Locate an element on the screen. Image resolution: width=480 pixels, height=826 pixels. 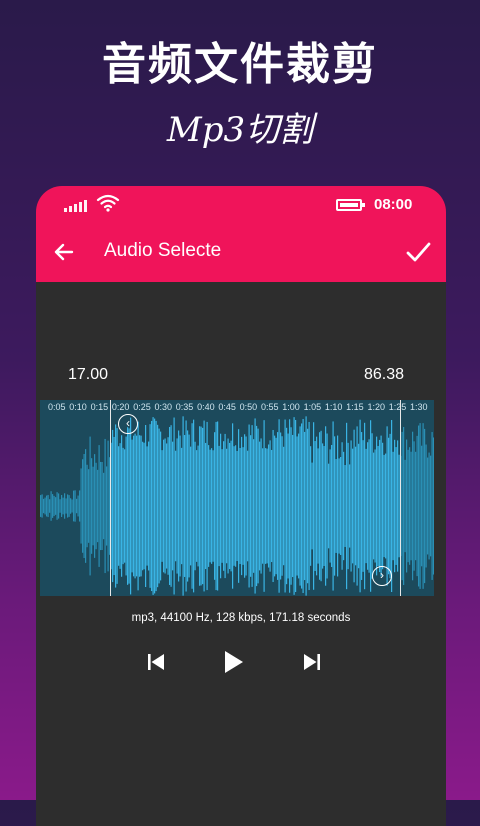
time-tick-label: 0:55 is located at coordinates (269, 407).